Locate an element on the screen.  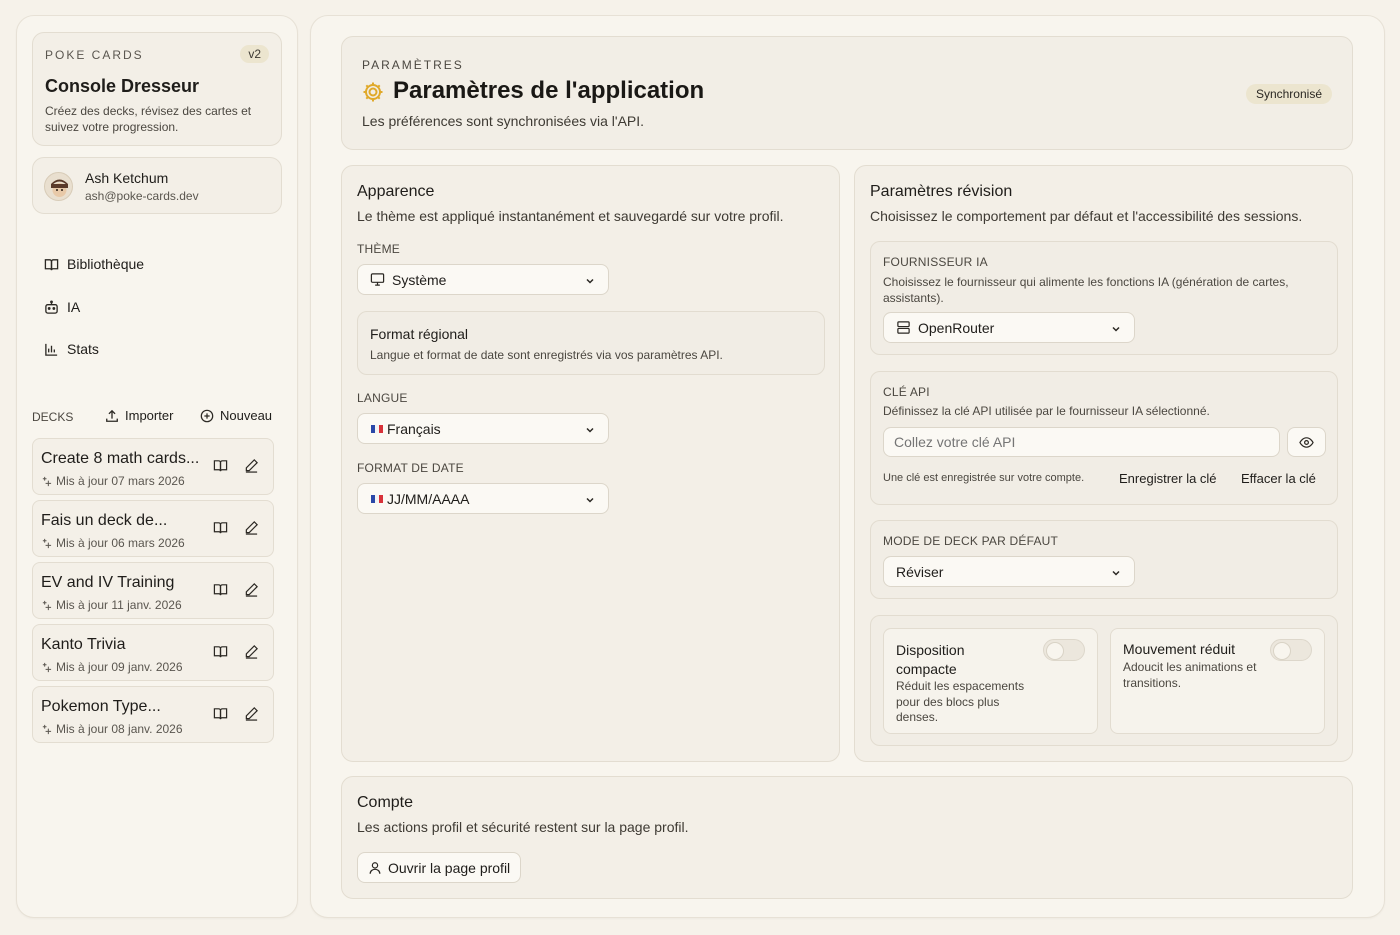
clear-key-button: Effacer la clé is located at coordinates (1278, 478).